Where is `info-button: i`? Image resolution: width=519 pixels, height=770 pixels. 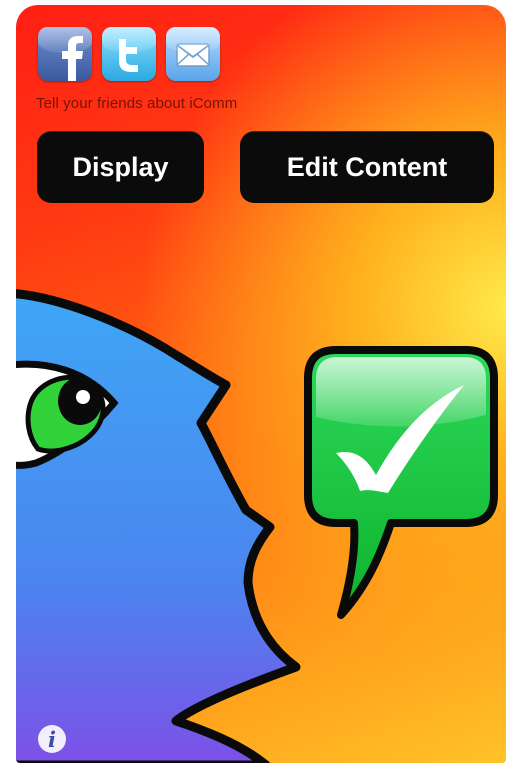 info-button: i is located at coordinates (52, 739).